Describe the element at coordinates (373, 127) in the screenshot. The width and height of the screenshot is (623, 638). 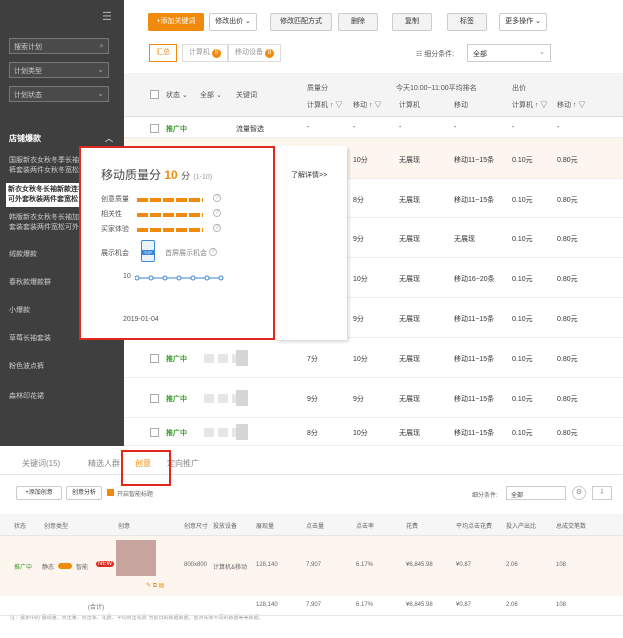
I see `table-row: 推广中 流量智选 - - - - - -` at that location.